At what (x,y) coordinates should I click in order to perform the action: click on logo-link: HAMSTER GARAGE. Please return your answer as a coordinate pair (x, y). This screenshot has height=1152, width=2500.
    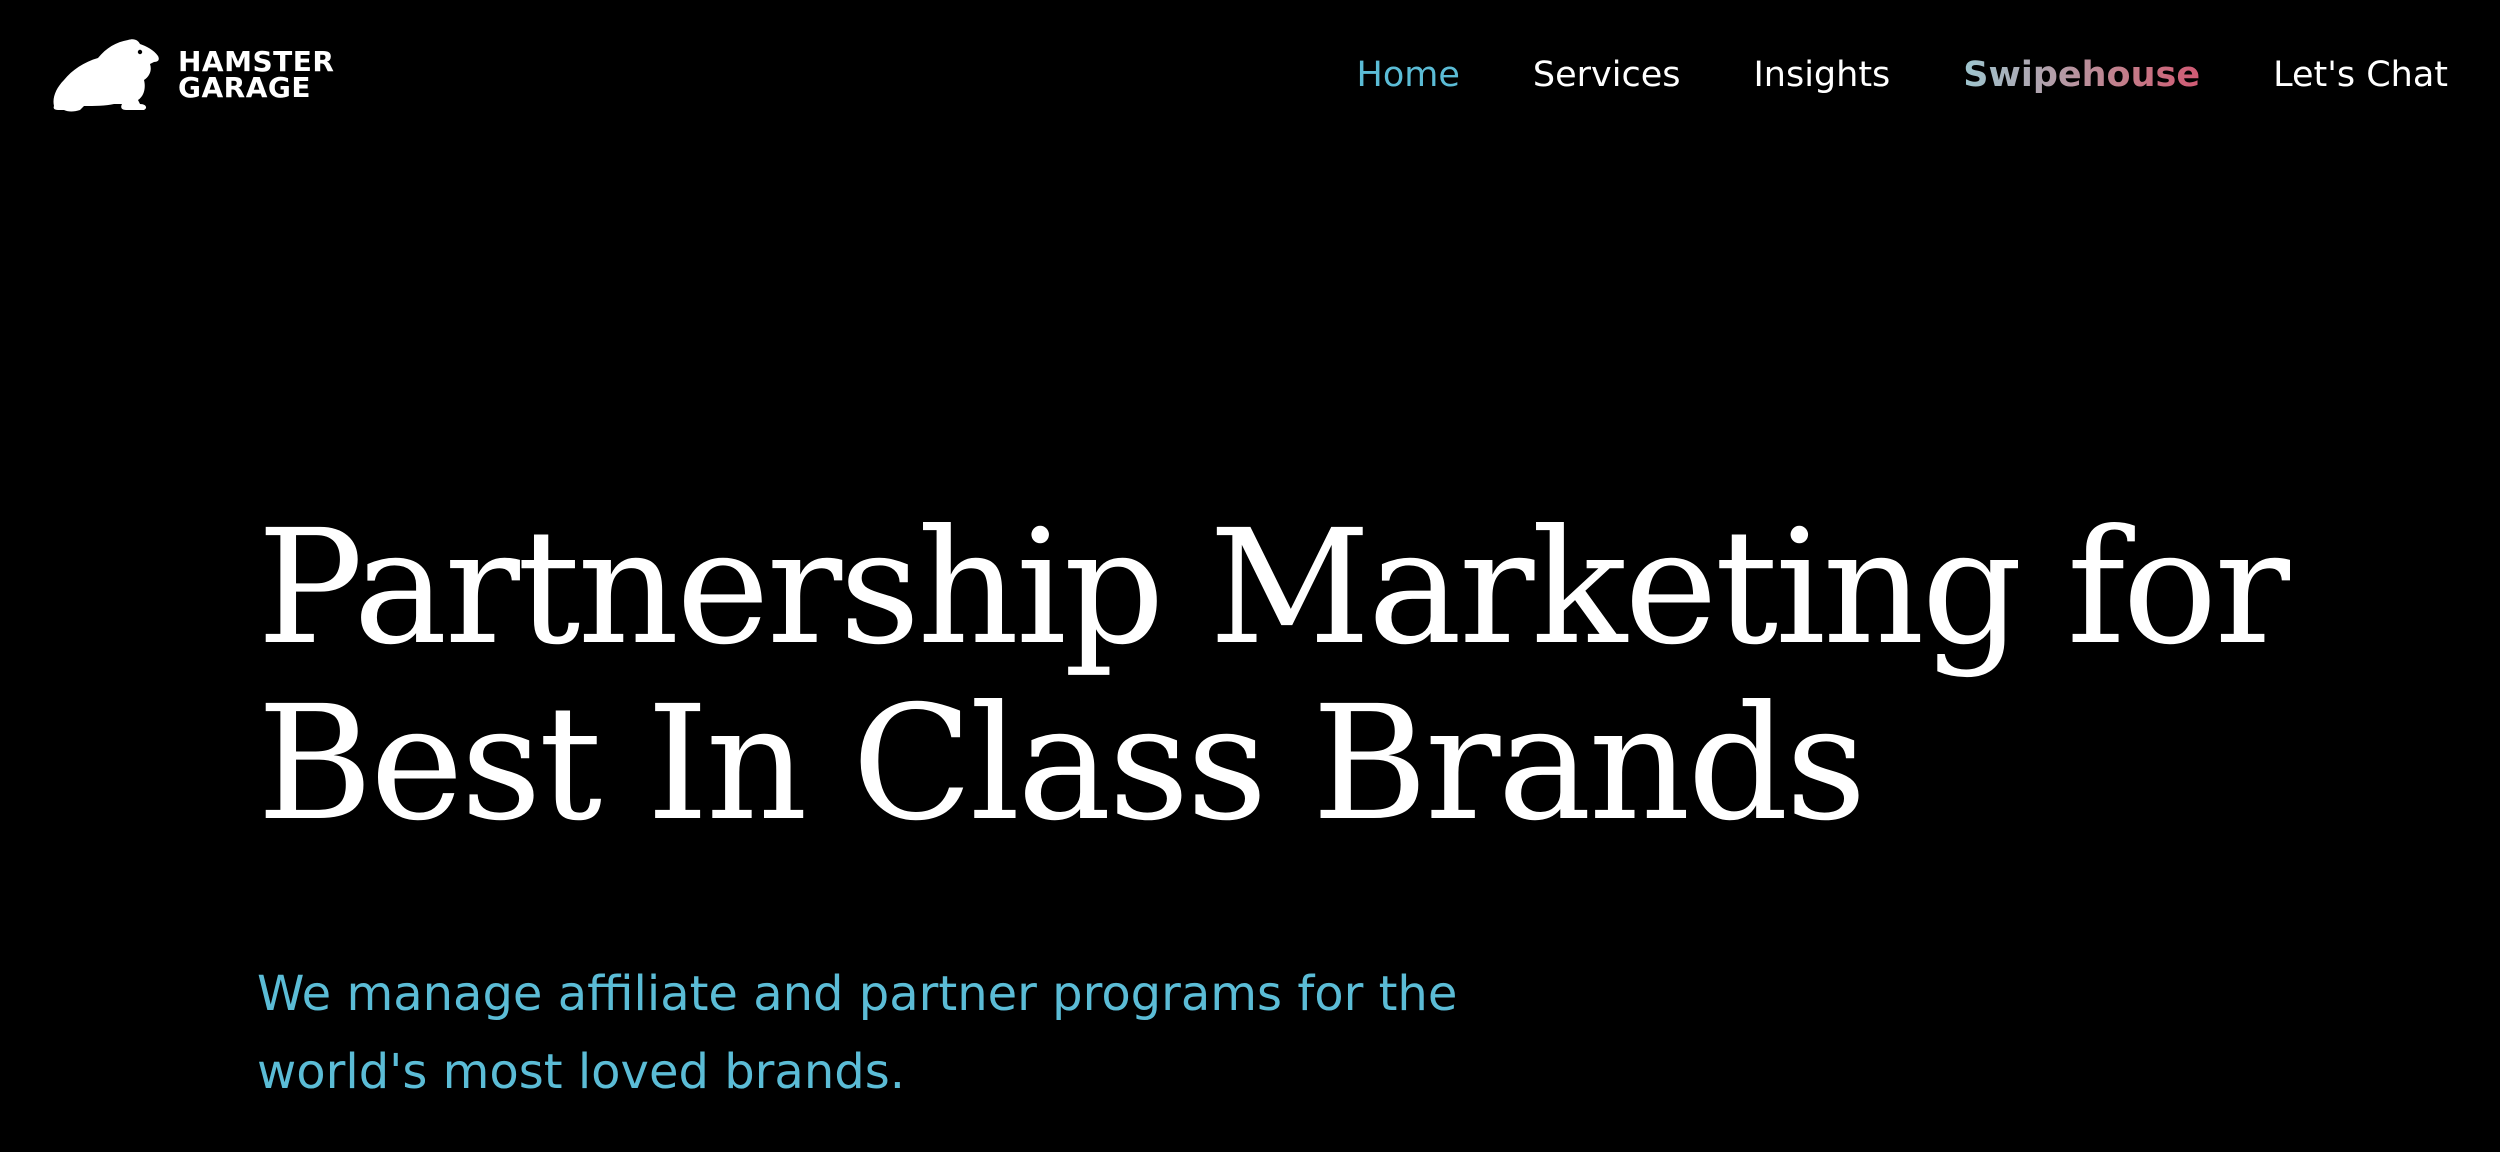
    Looking at the image, I should click on (192, 75).